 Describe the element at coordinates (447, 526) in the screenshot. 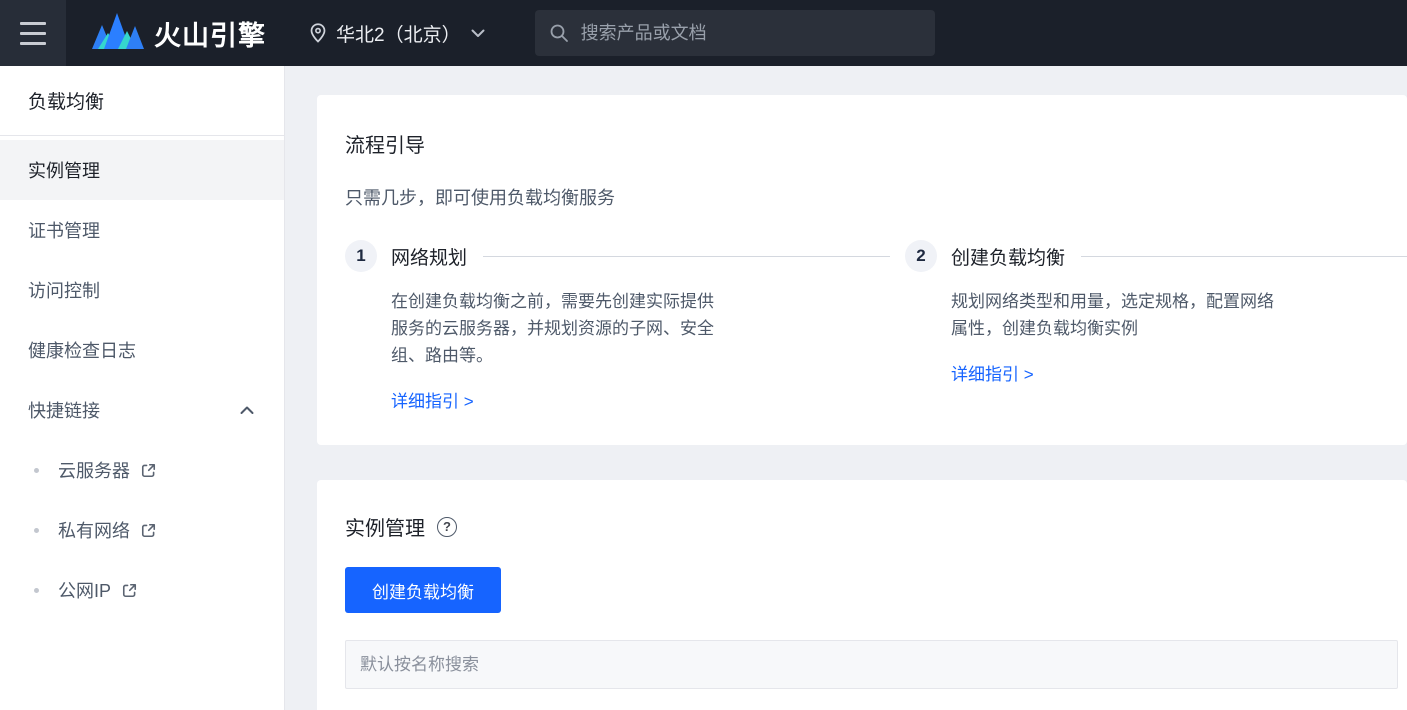

I see `help-question-icon: ?` at that location.